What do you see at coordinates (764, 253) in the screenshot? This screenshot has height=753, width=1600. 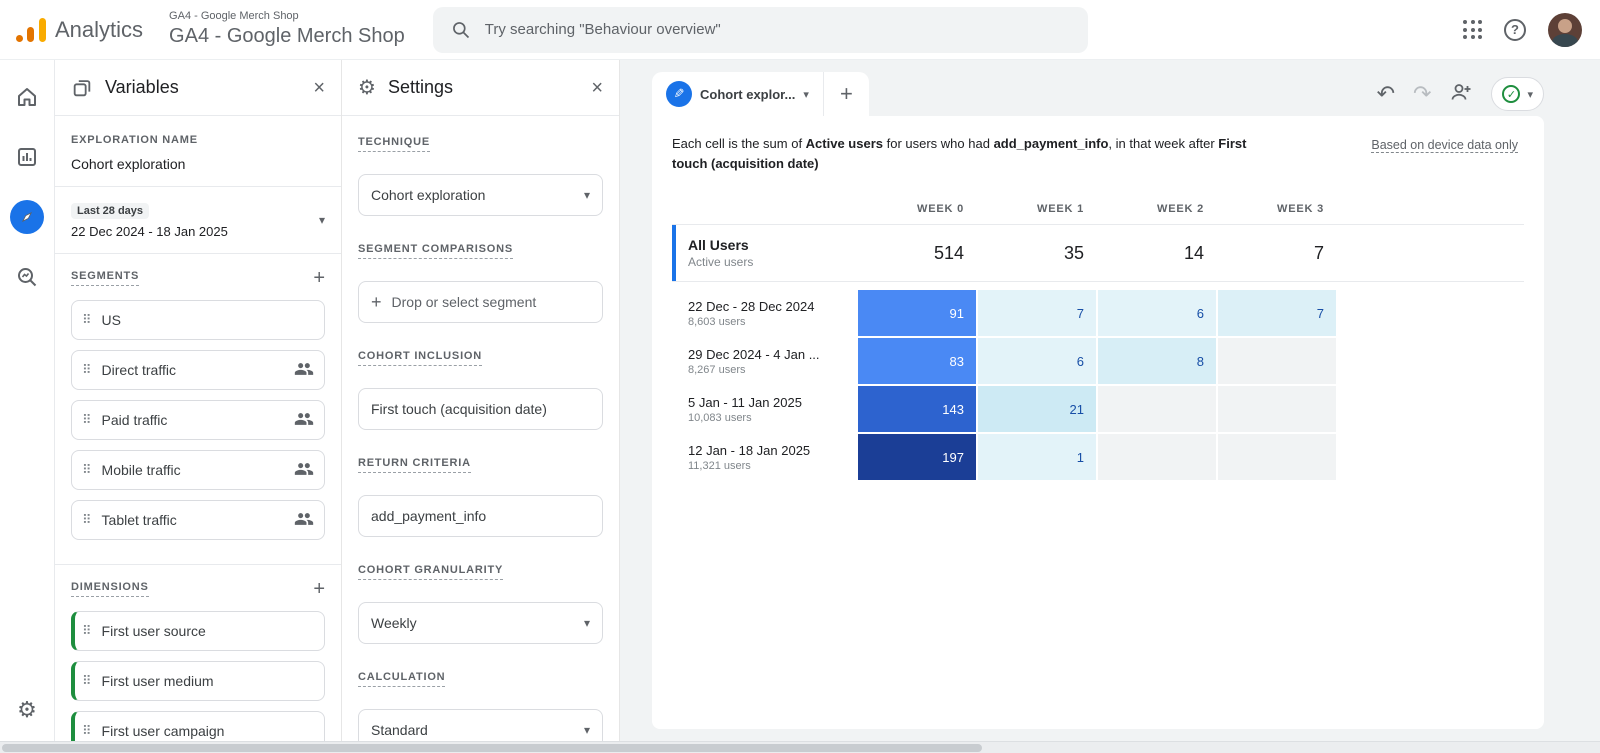 I see `summary-label: All Users Active users` at bounding box center [764, 253].